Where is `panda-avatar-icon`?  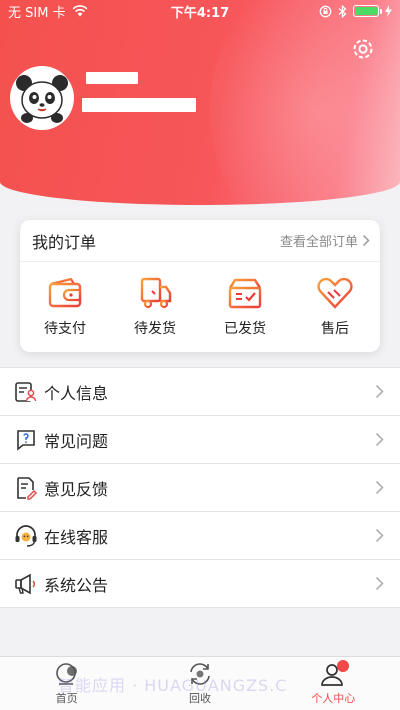 panda-avatar-icon is located at coordinates (42, 99).